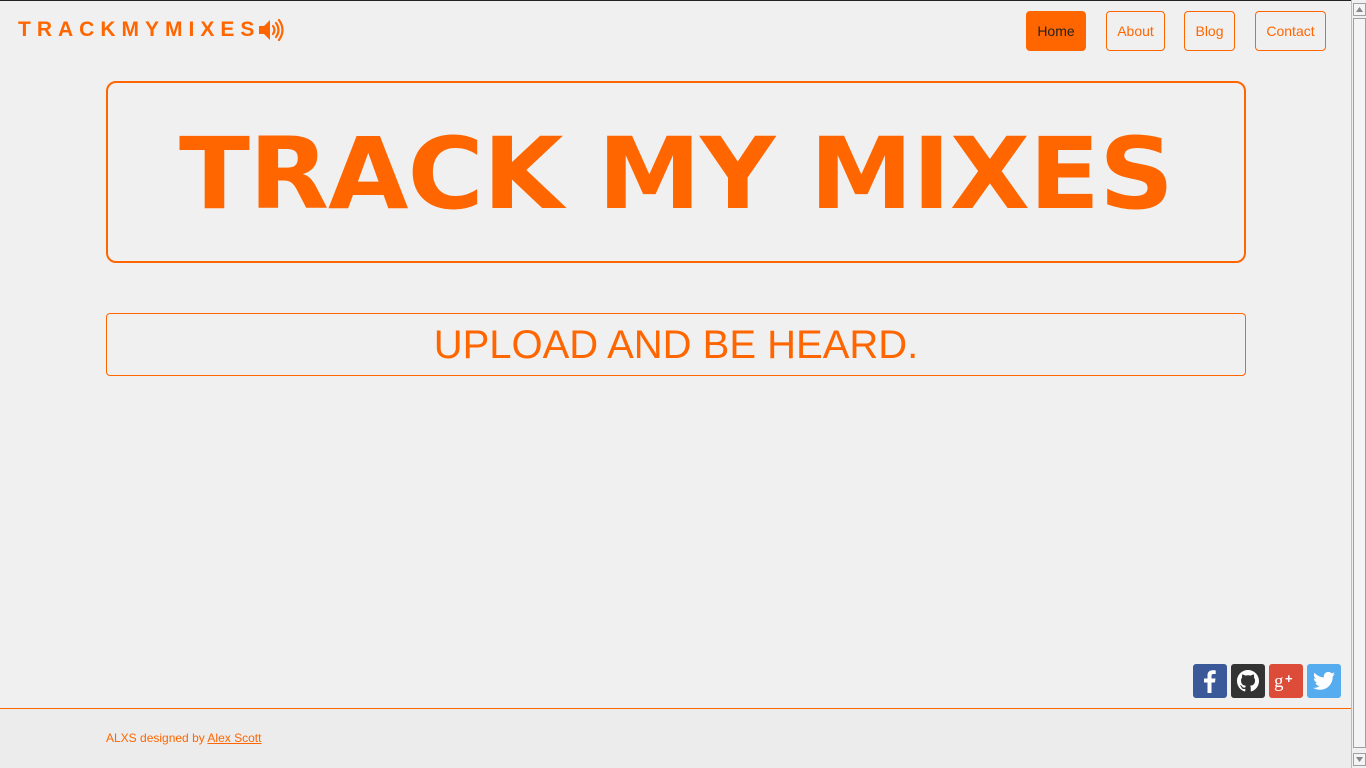 This screenshot has width=1366, height=768. I want to click on hero-title: TRACK MY MIXES, so click(676, 173).